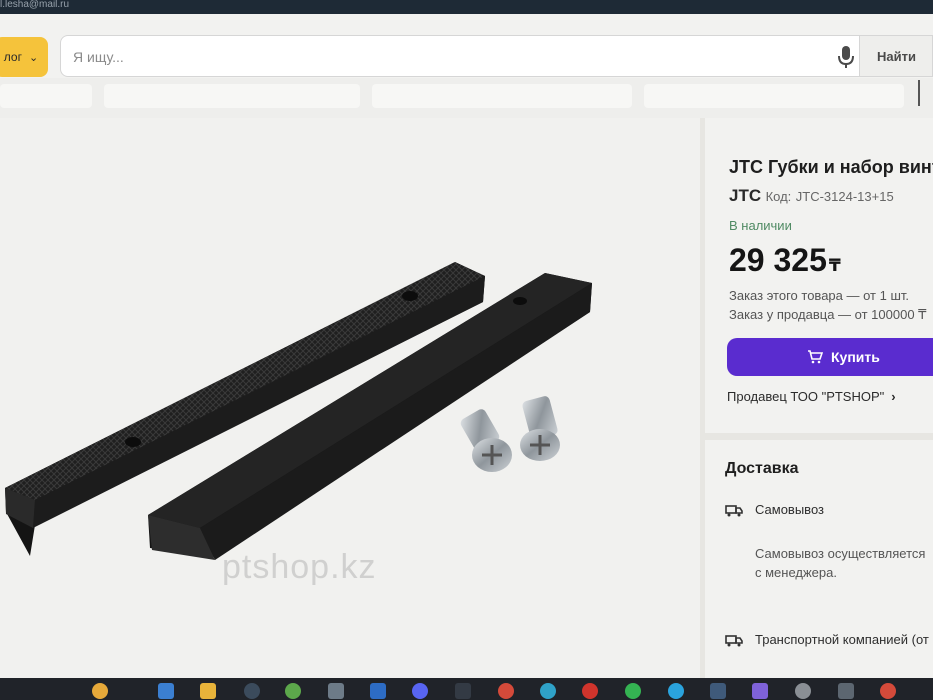 This screenshot has width=933, height=700. What do you see at coordinates (463, 691) in the screenshot?
I see `terminal-icon` at bounding box center [463, 691].